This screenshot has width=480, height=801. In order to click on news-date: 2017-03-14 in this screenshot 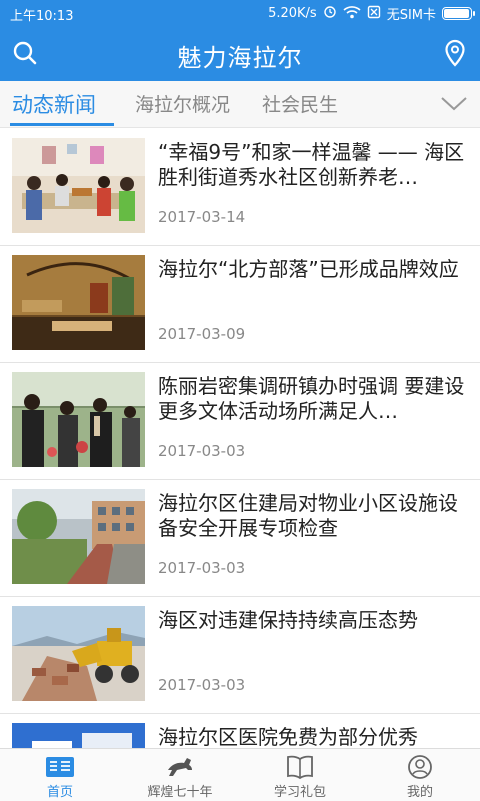, I will do `click(202, 217)`.